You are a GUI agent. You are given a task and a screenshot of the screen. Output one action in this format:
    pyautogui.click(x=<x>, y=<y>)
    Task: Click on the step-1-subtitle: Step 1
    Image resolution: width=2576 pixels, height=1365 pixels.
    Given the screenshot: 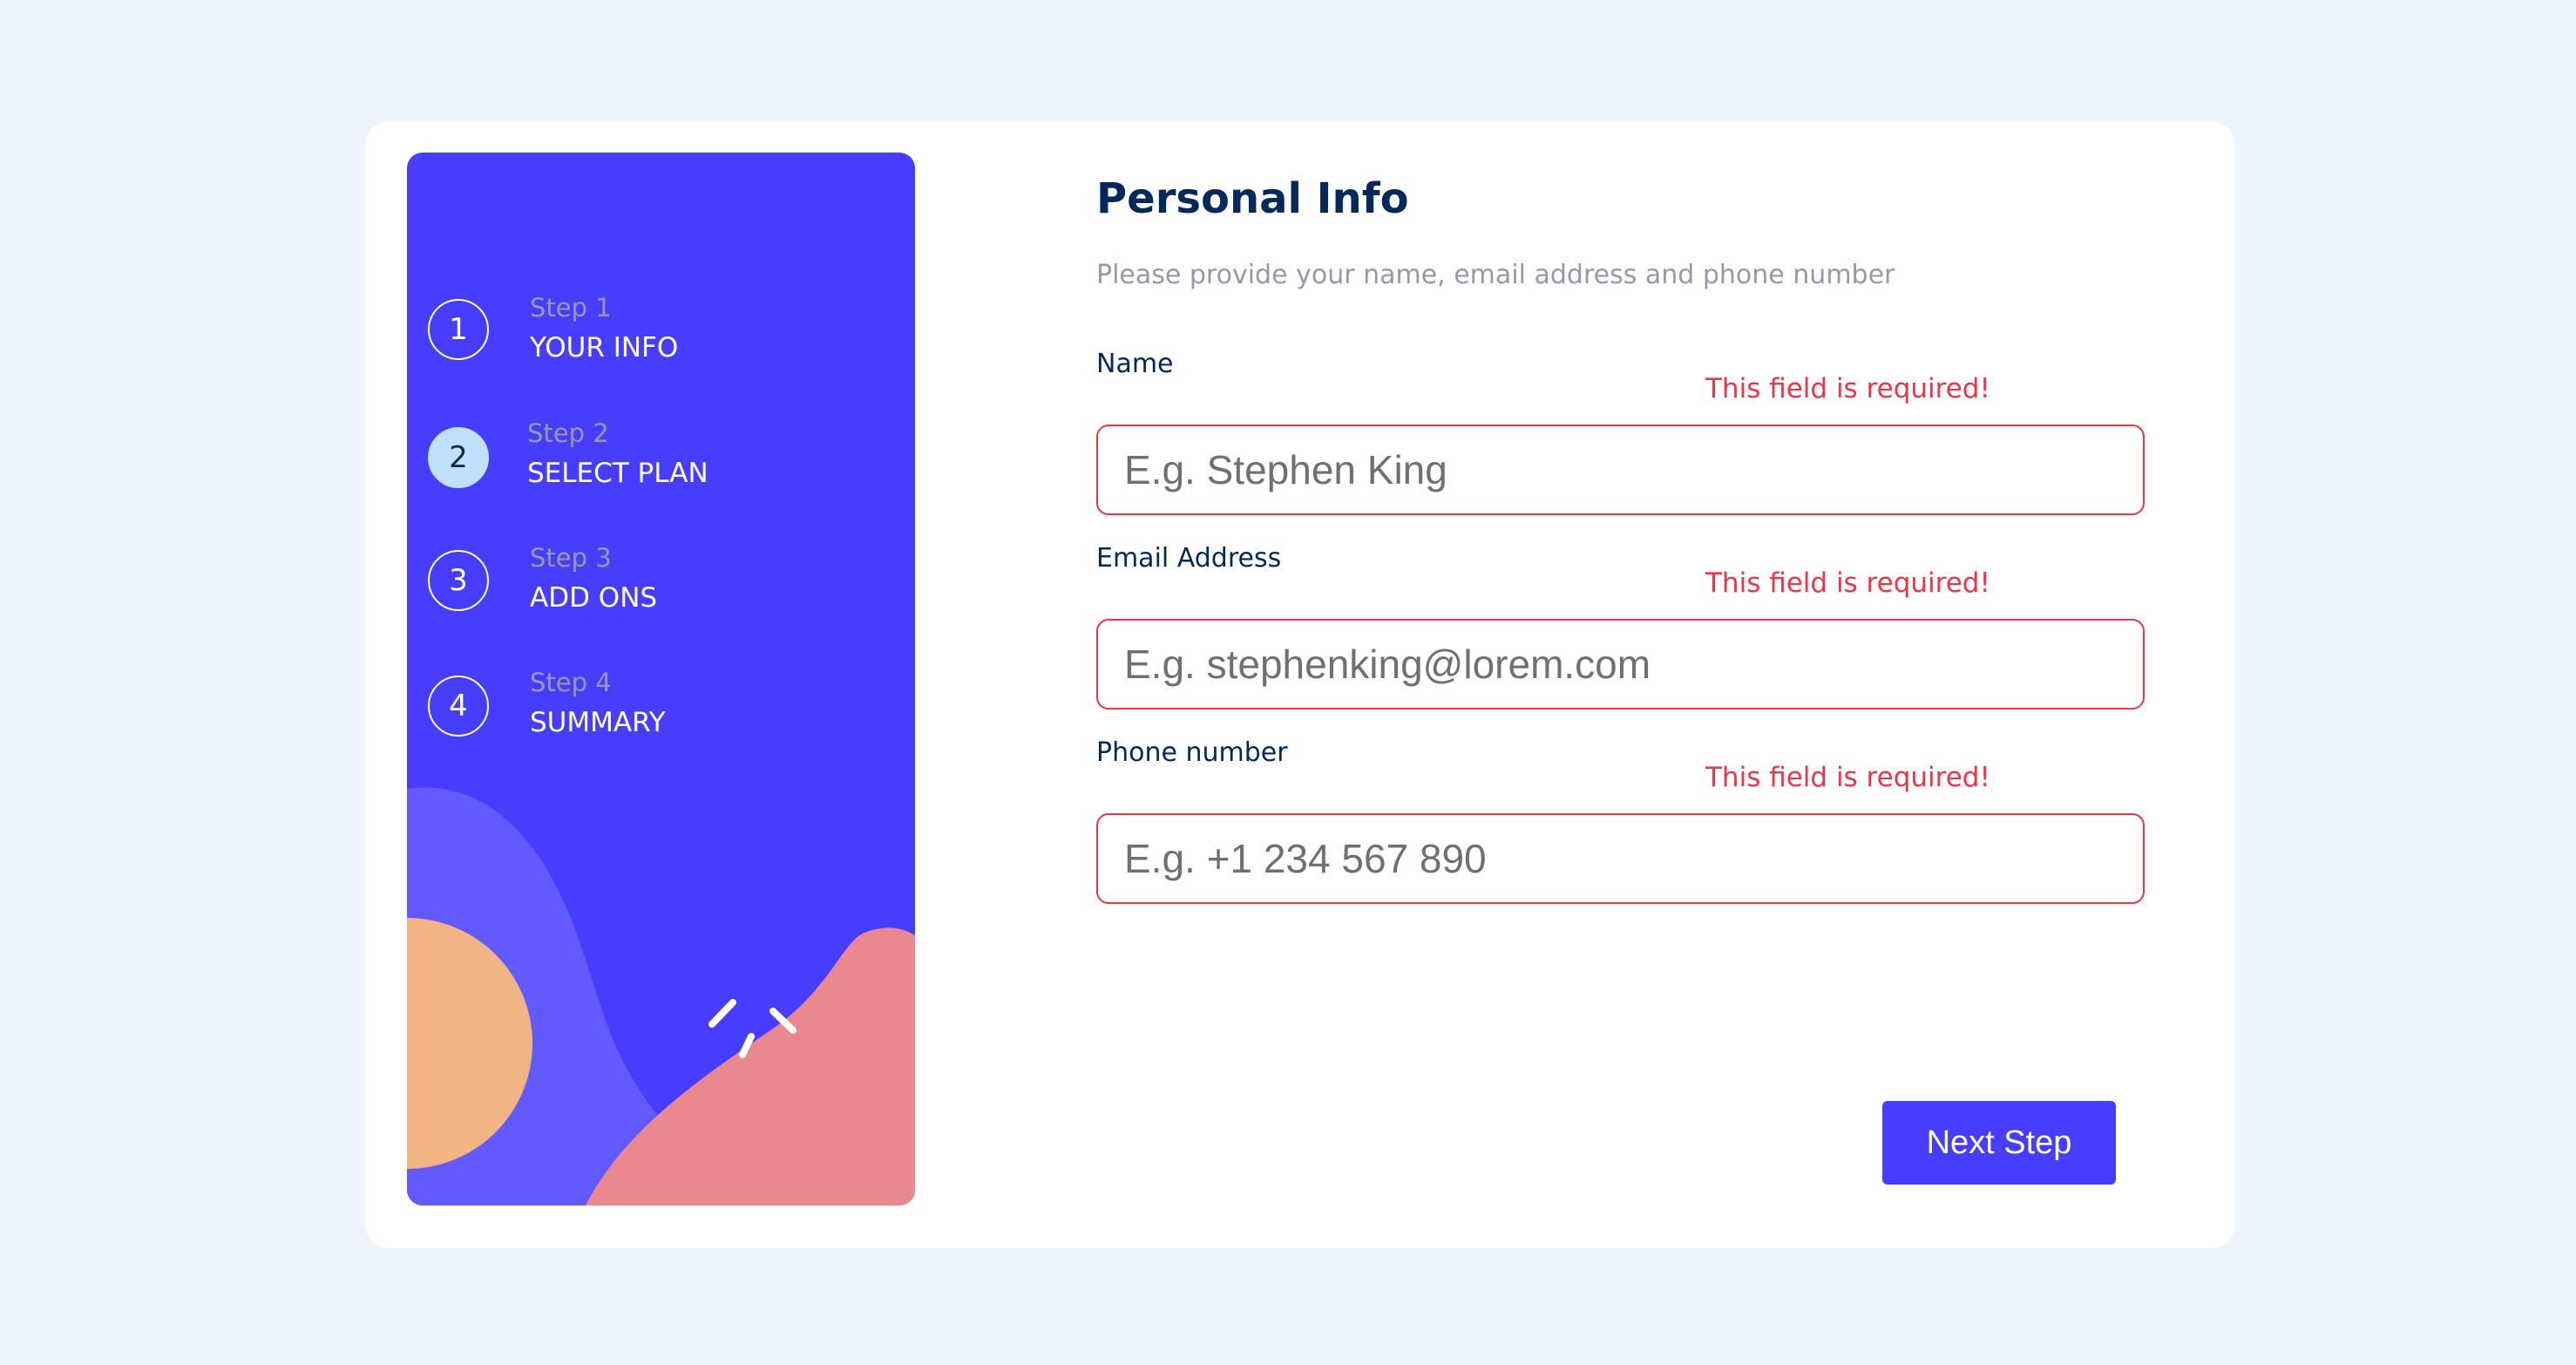 What is the action you would take?
    pyautogui.click(x=571, y=308)
    